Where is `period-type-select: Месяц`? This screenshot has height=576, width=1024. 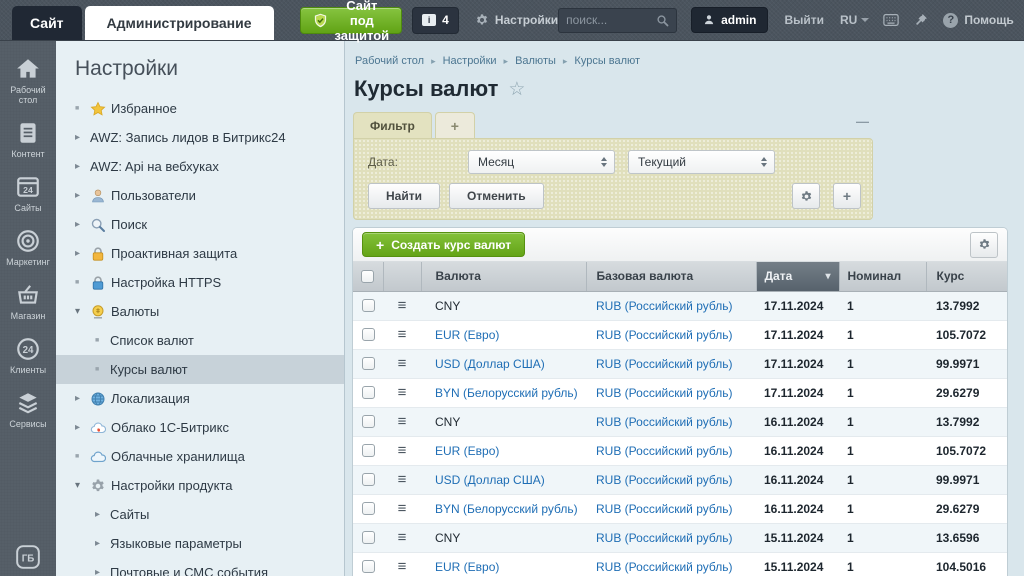
period-type-select: Месяц is located at coordinates (541, 162).